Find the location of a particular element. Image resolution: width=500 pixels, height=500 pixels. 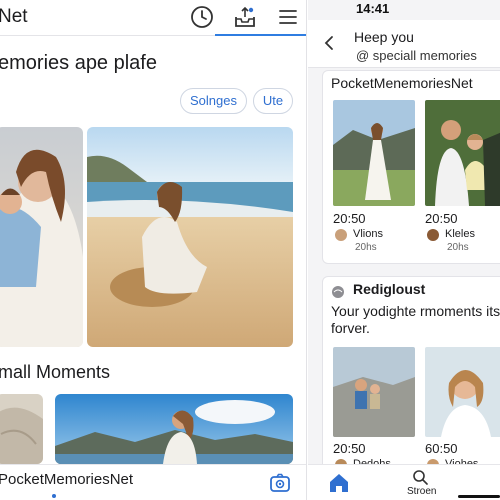

section-title: mall Moments is located at coordinates (55, 372).